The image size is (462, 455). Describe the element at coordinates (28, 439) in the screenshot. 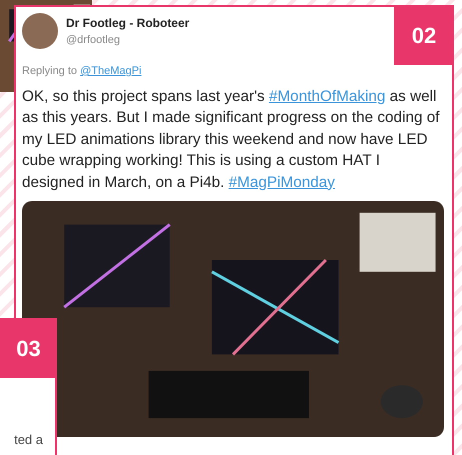

I see `article-text: ted a` at that location.